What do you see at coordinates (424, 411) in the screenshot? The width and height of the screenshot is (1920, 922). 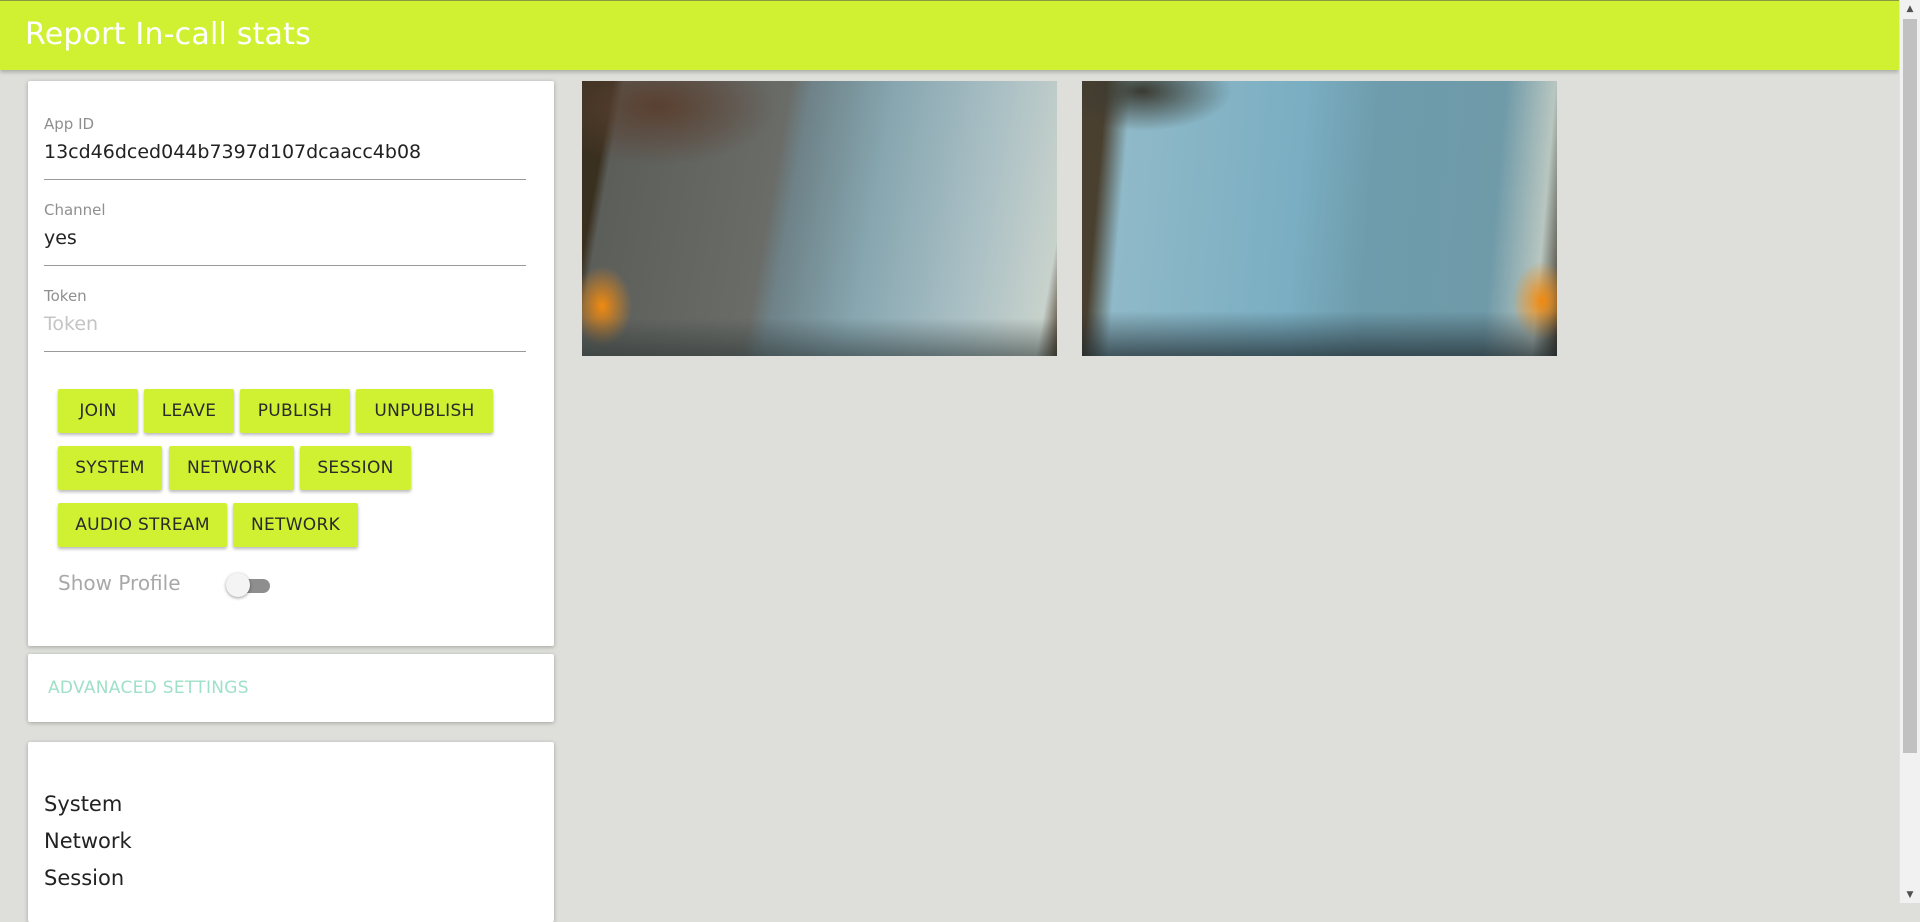 I see `unpublish-button: UNPUBLISH` at bounding box center [424, 411].